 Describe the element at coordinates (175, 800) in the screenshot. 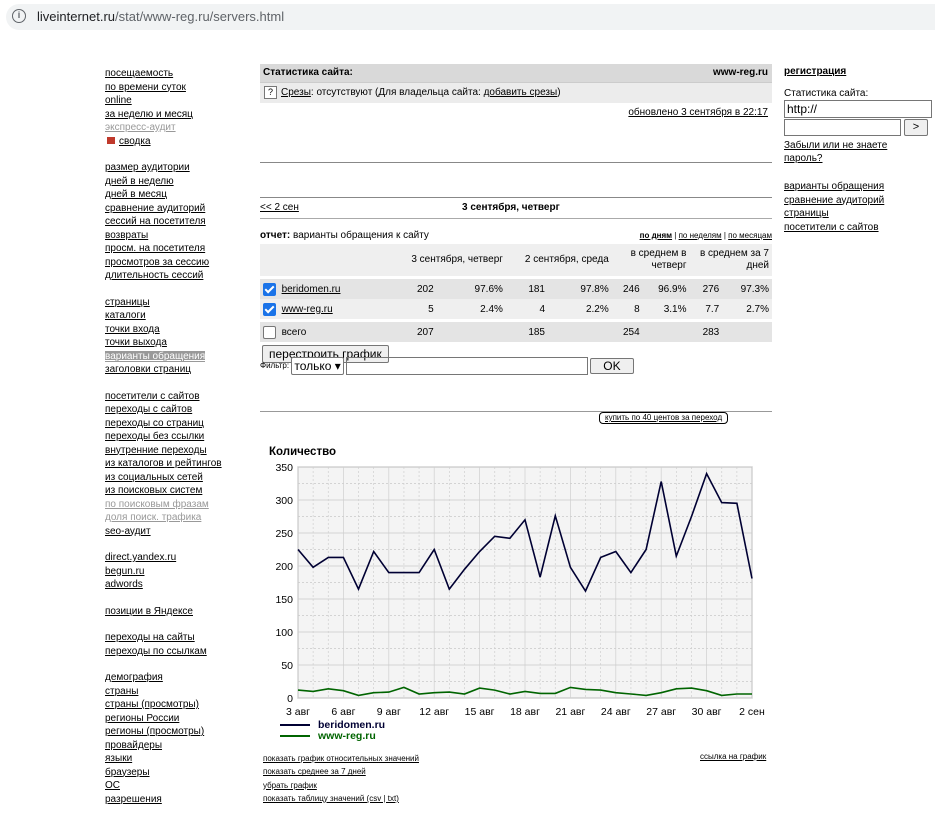

I see `nav-item: разрешения` at that location.